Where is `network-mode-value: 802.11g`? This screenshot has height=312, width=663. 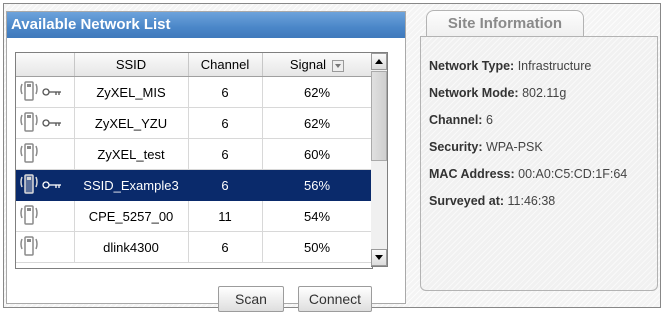
network-mode-value: 802.11g is located at coordinates (544, 93).